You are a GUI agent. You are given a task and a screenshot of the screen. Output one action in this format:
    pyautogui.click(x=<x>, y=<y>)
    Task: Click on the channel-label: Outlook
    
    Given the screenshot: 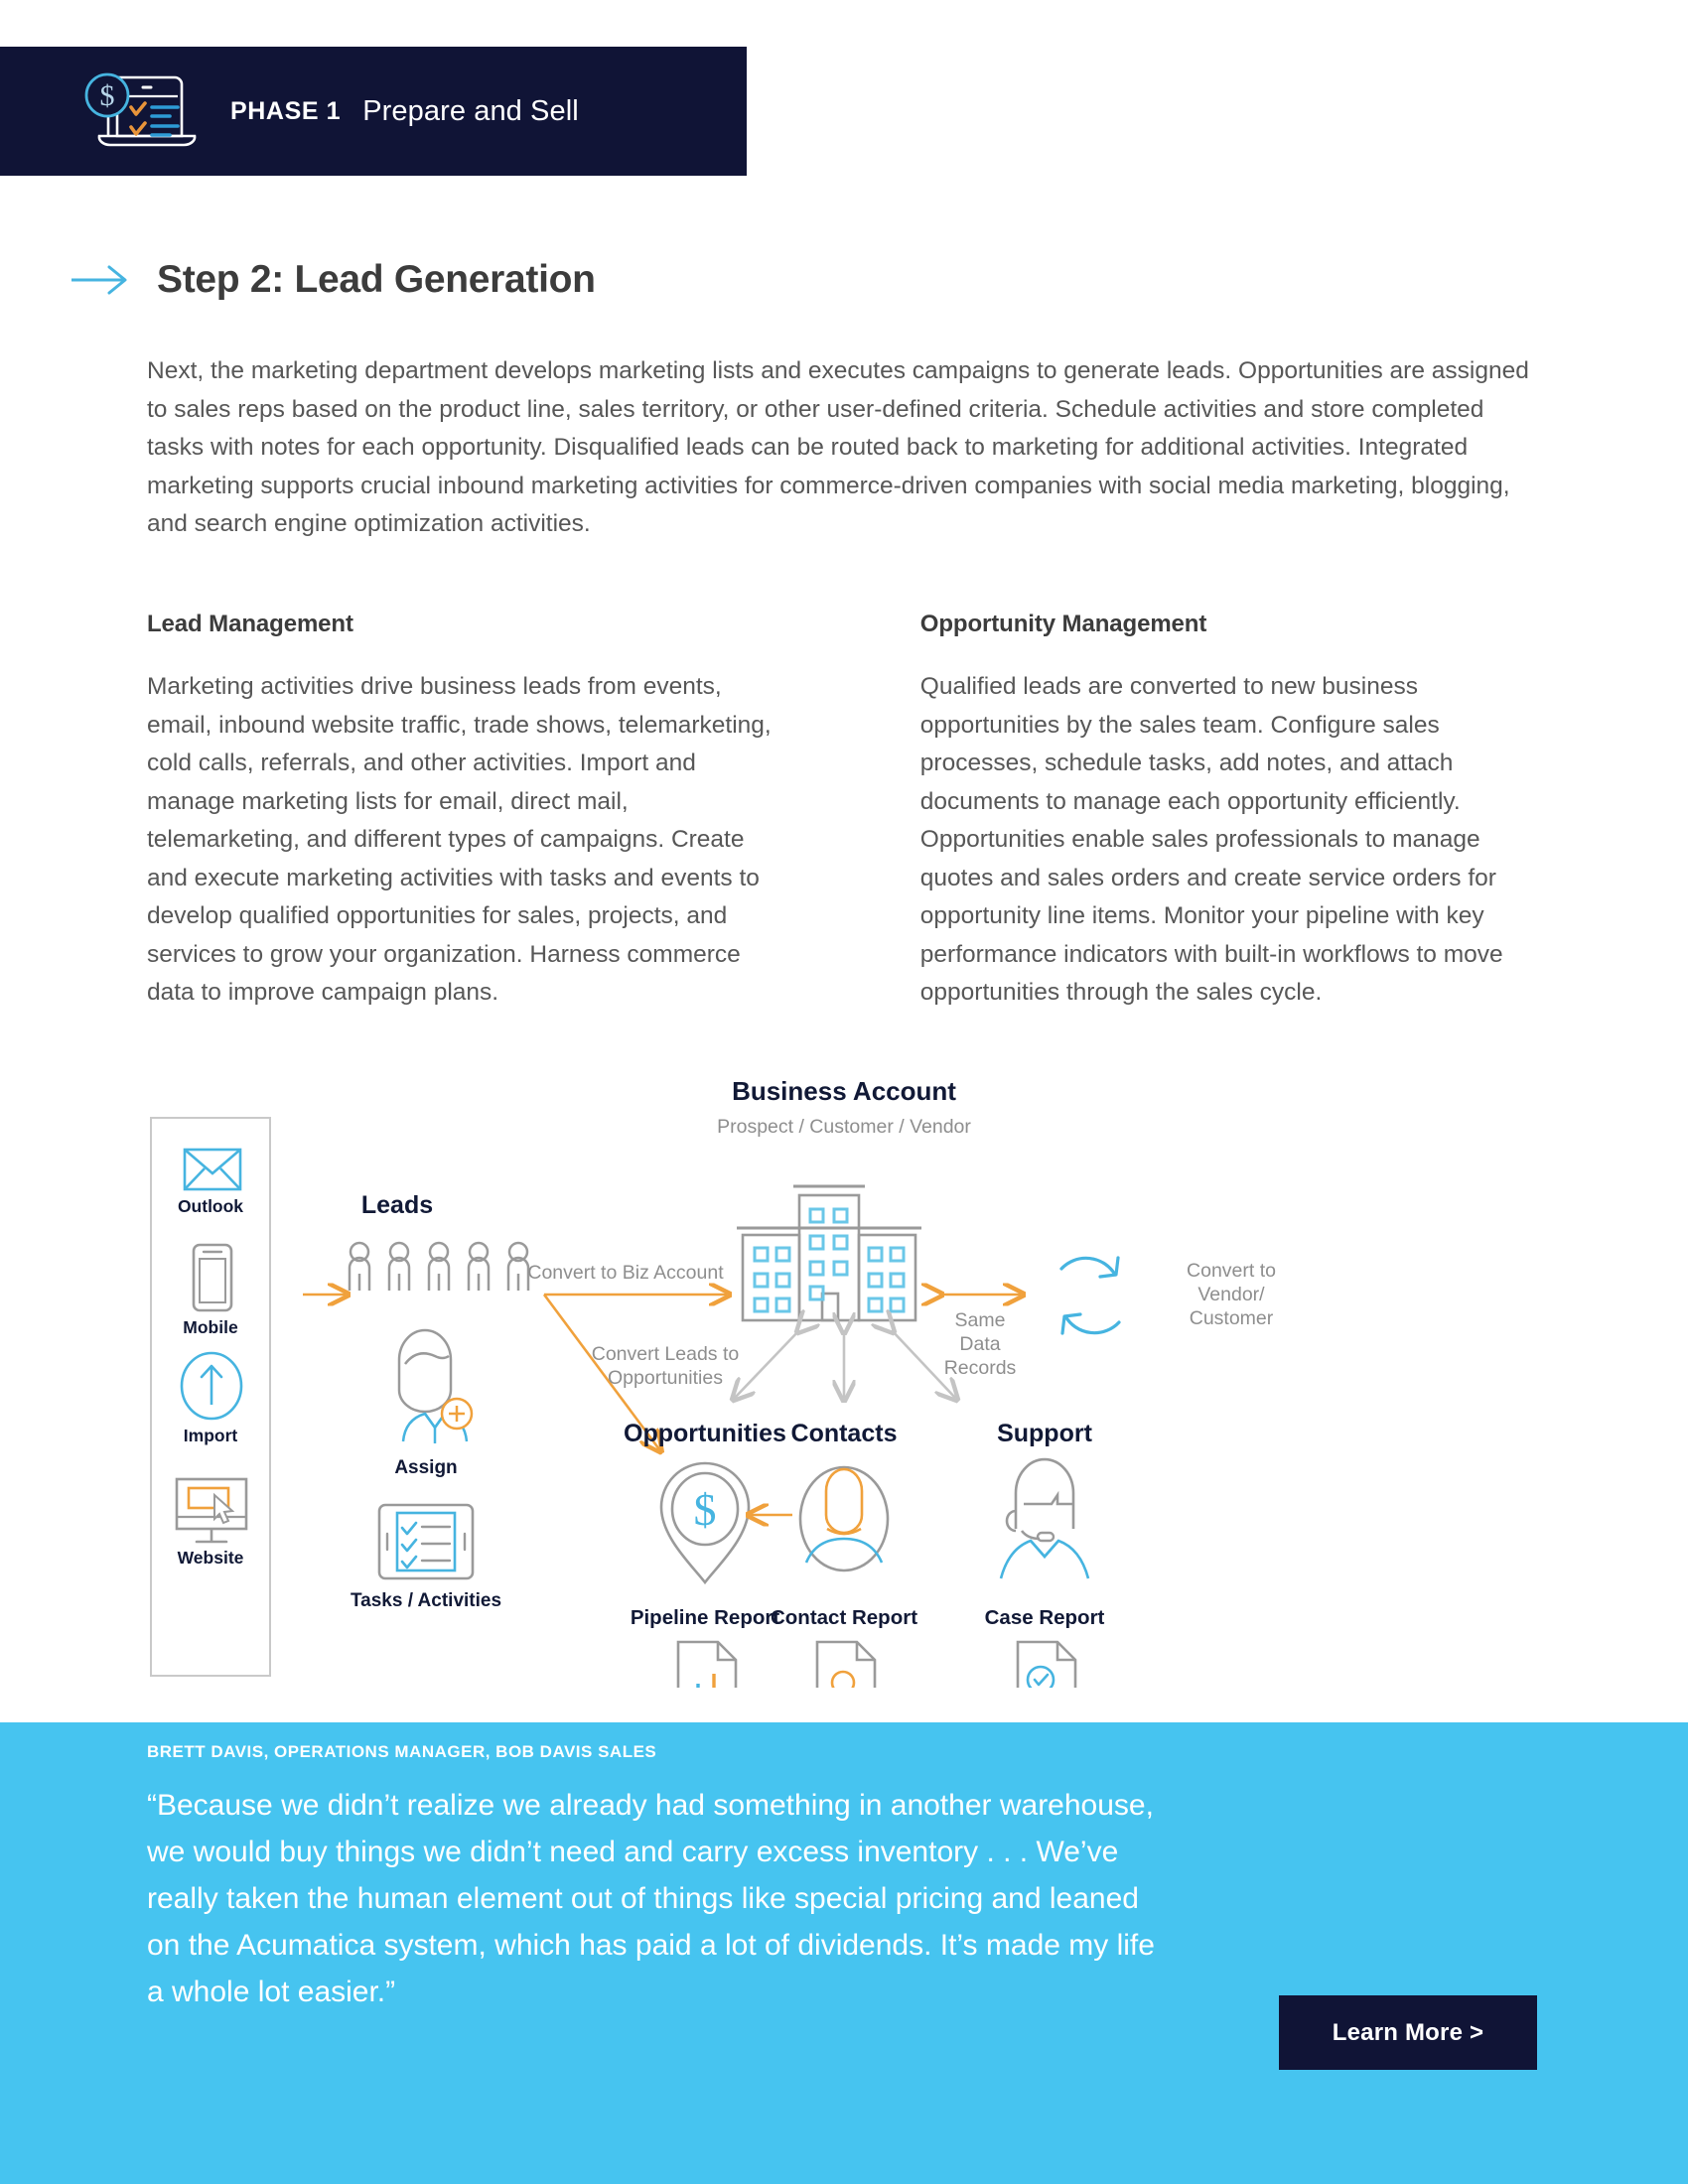 What is the action you would take?
    pyautogui.click(x=210, y=1206)
    